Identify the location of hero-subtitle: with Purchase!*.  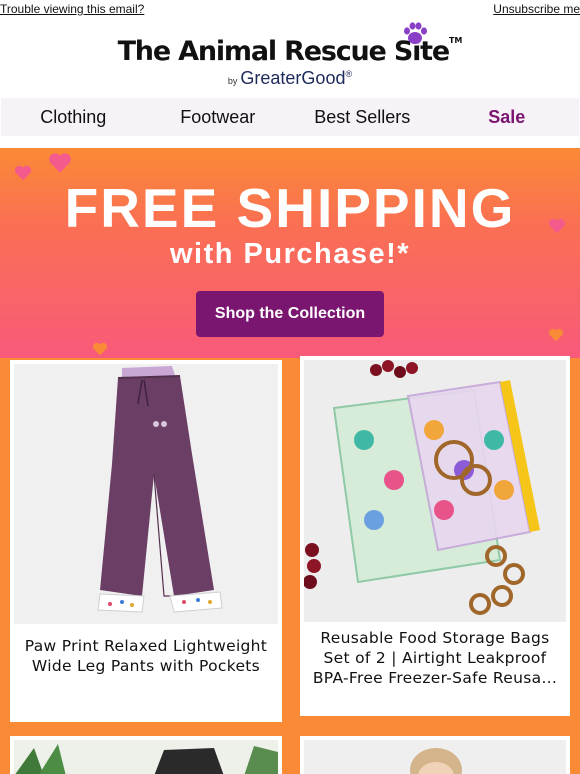
(290, 254).